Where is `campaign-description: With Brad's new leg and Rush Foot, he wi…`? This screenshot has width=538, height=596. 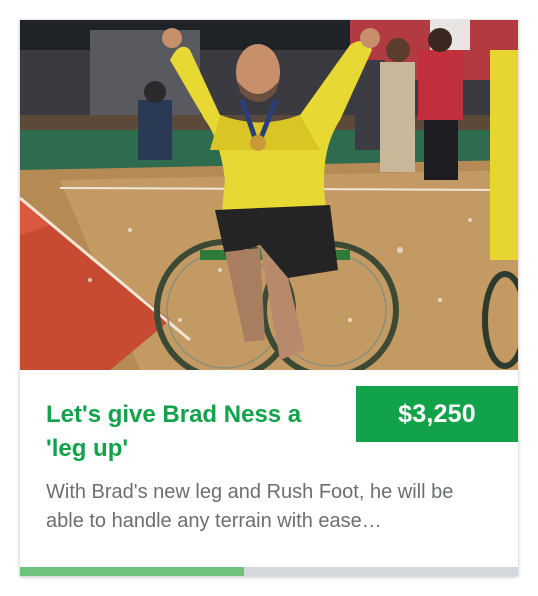 campaign-description: With Brad's new leg and Rush Foot, he wi… is located at coordinates (250, 506).